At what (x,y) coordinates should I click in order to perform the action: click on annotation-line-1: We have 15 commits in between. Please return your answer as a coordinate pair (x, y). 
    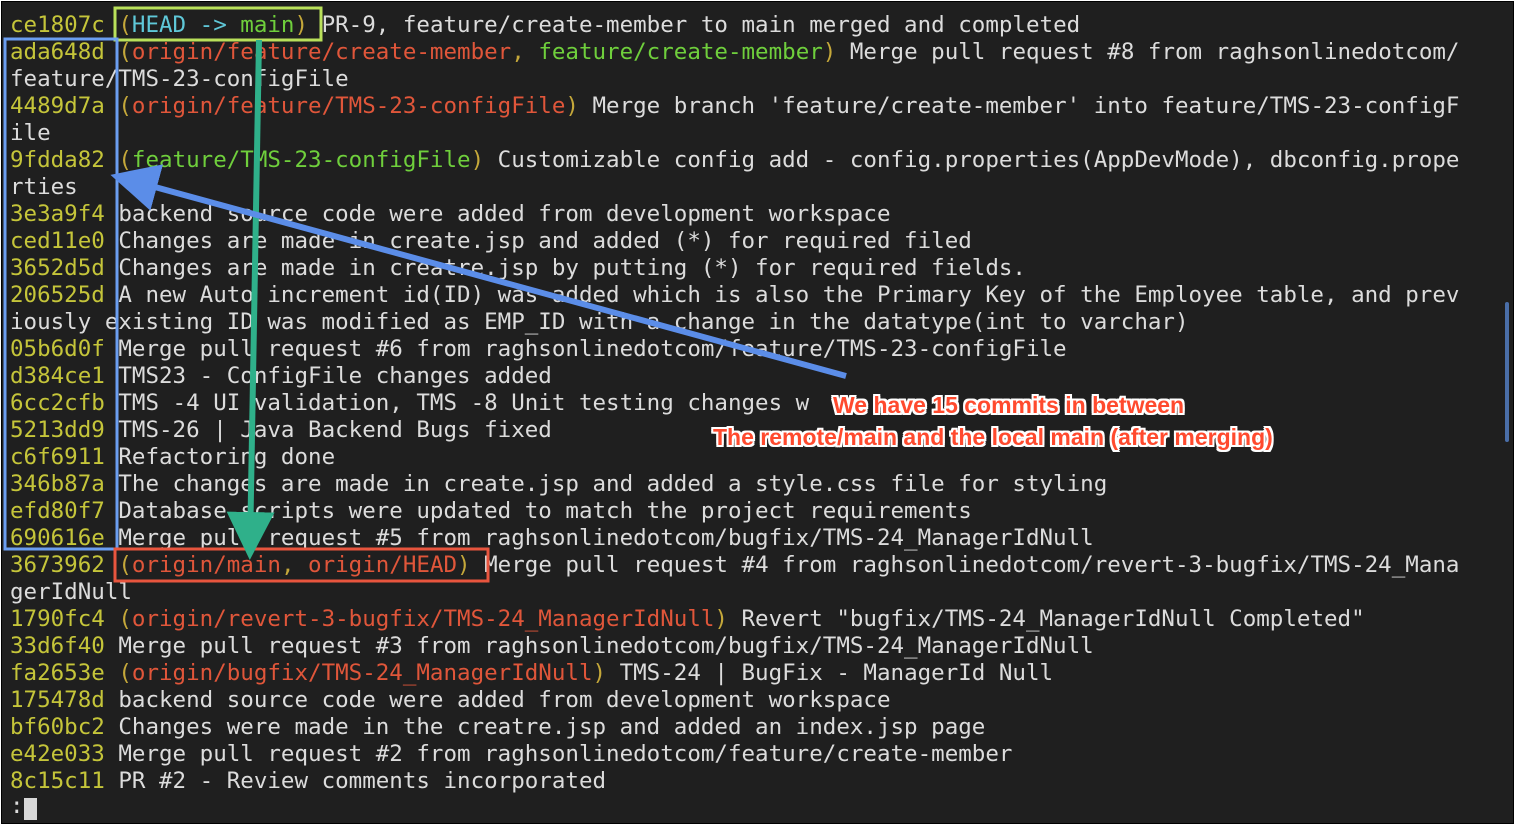
    Looking at the image, I should click on (1009, 405).